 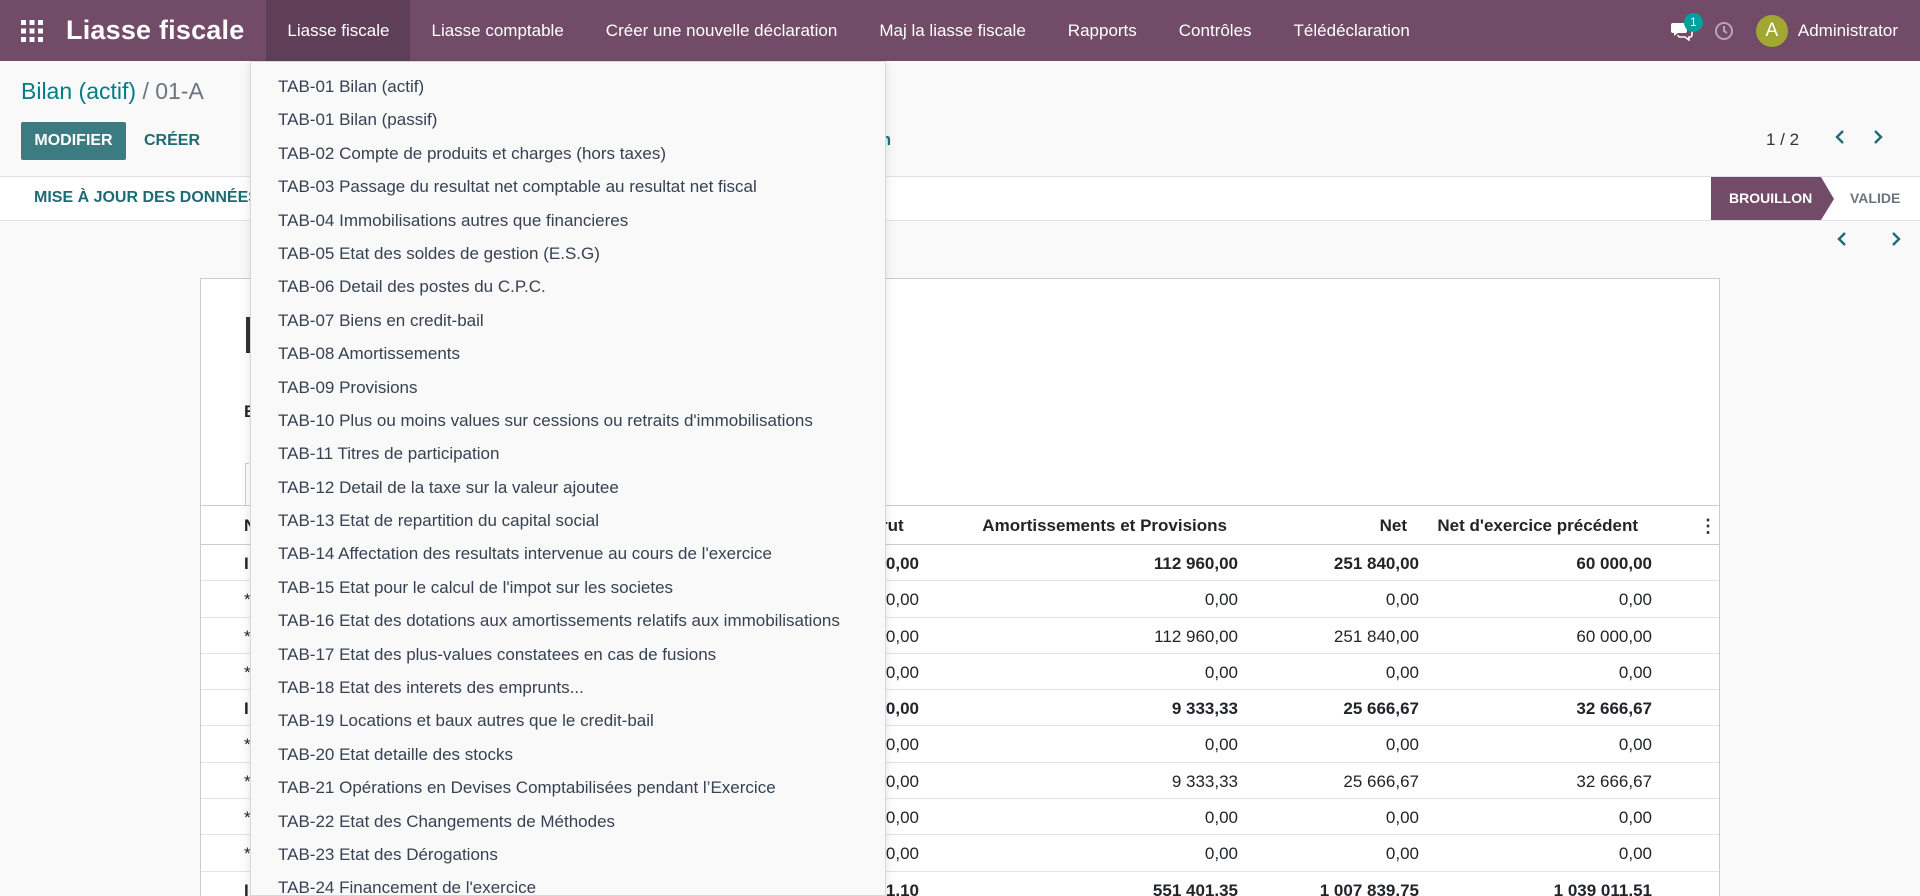 I want to click on cell-net-precedent: 1 039 011,51, so click(x=1602, y=888).